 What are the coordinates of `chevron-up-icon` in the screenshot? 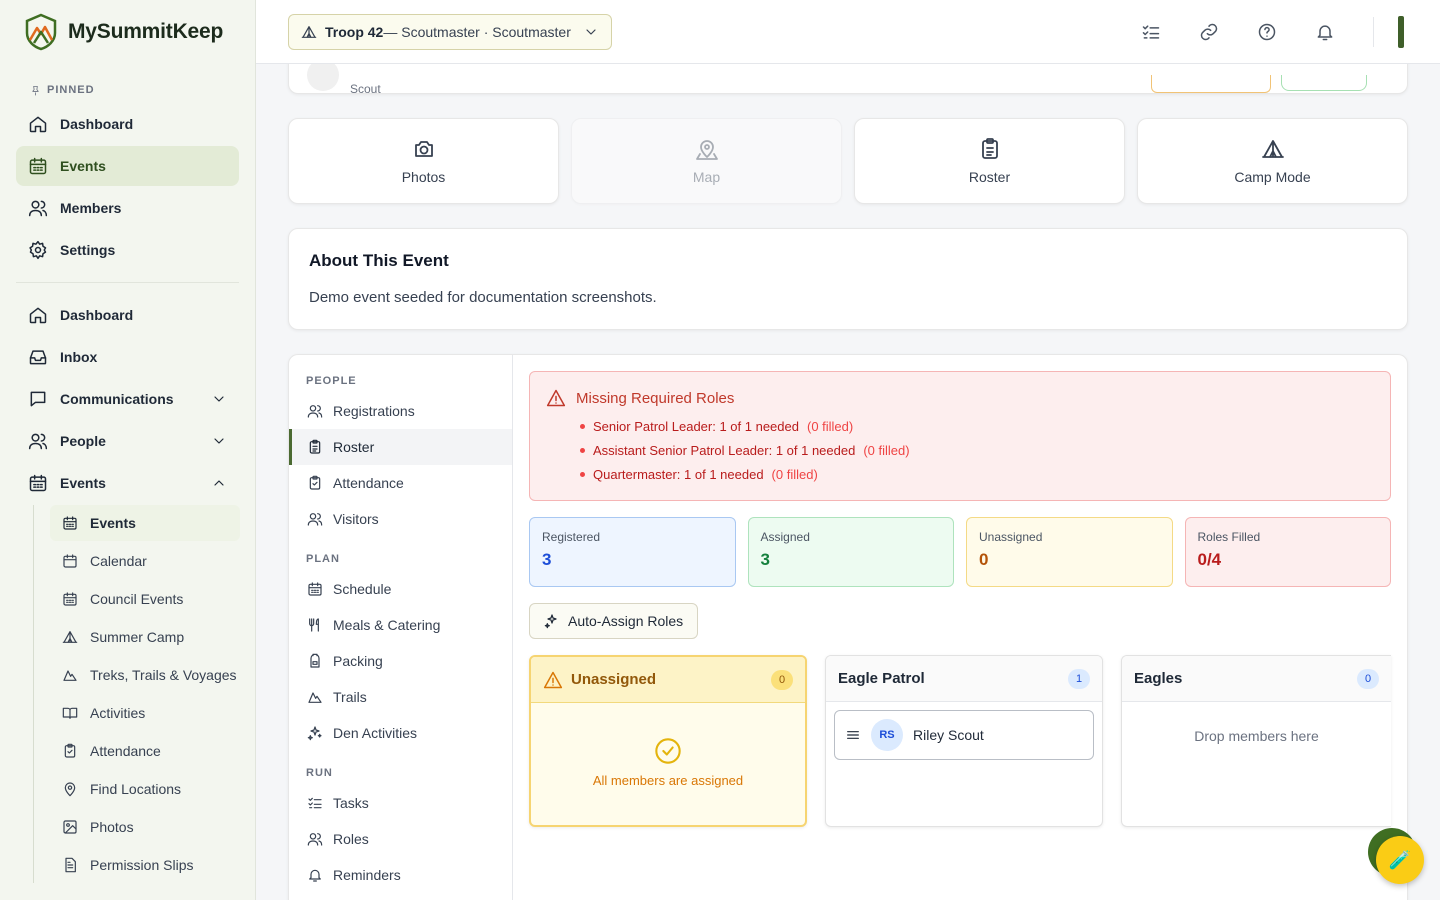 It's located at (219, 483).